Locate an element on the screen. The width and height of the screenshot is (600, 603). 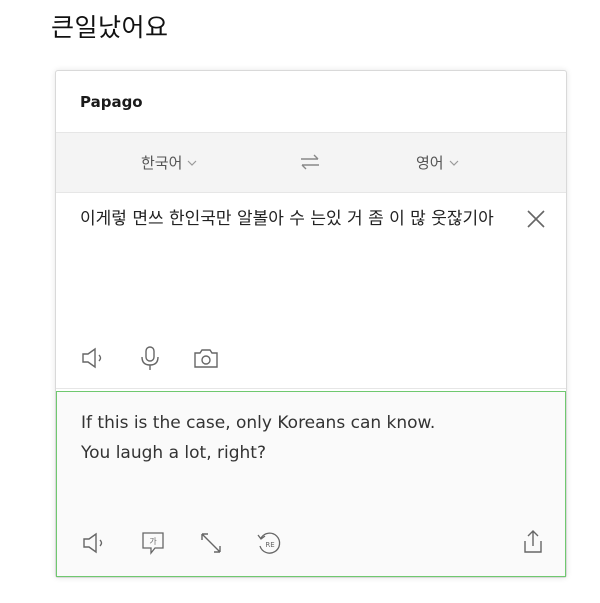
retranslate-icon: RE is located at coordinates (269, 543).